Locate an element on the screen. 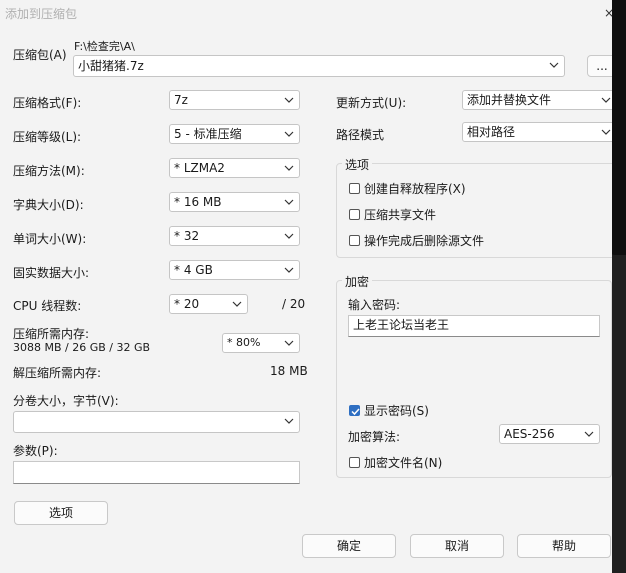 This screenshot has height=573, width=626. pathmode-select: 相对路径 is located at coordinates (537, 132).